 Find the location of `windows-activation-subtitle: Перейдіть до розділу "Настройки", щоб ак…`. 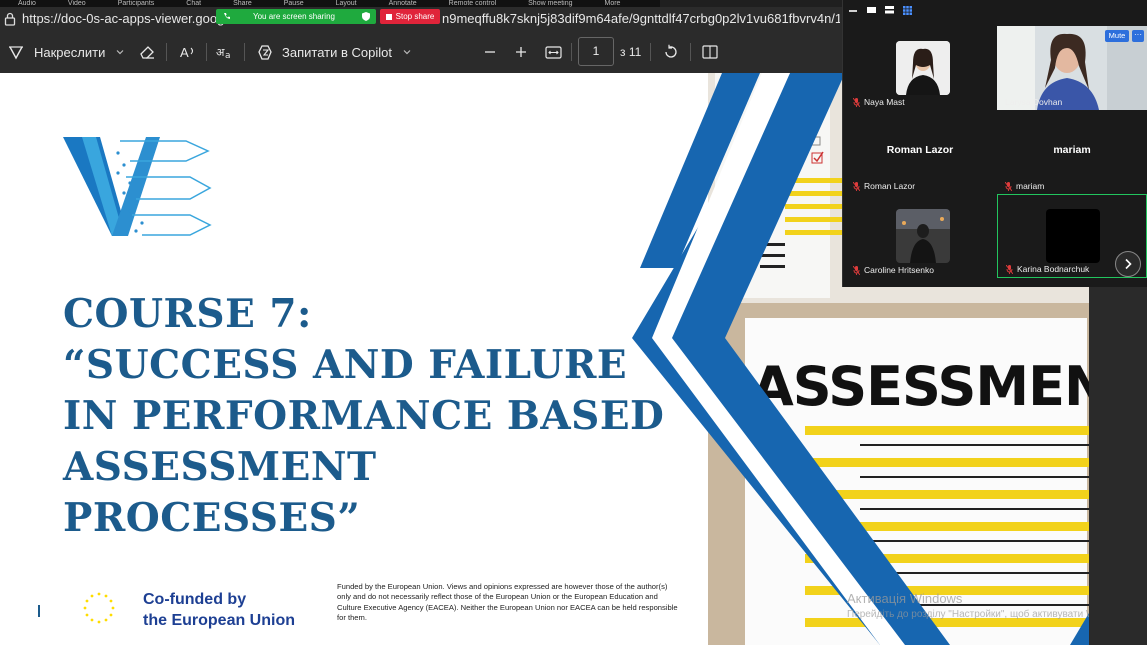

windows-activation-subtitle: Перейдіть до розділу "Настройки", щоб ак… is located at coordinates (968, 614).